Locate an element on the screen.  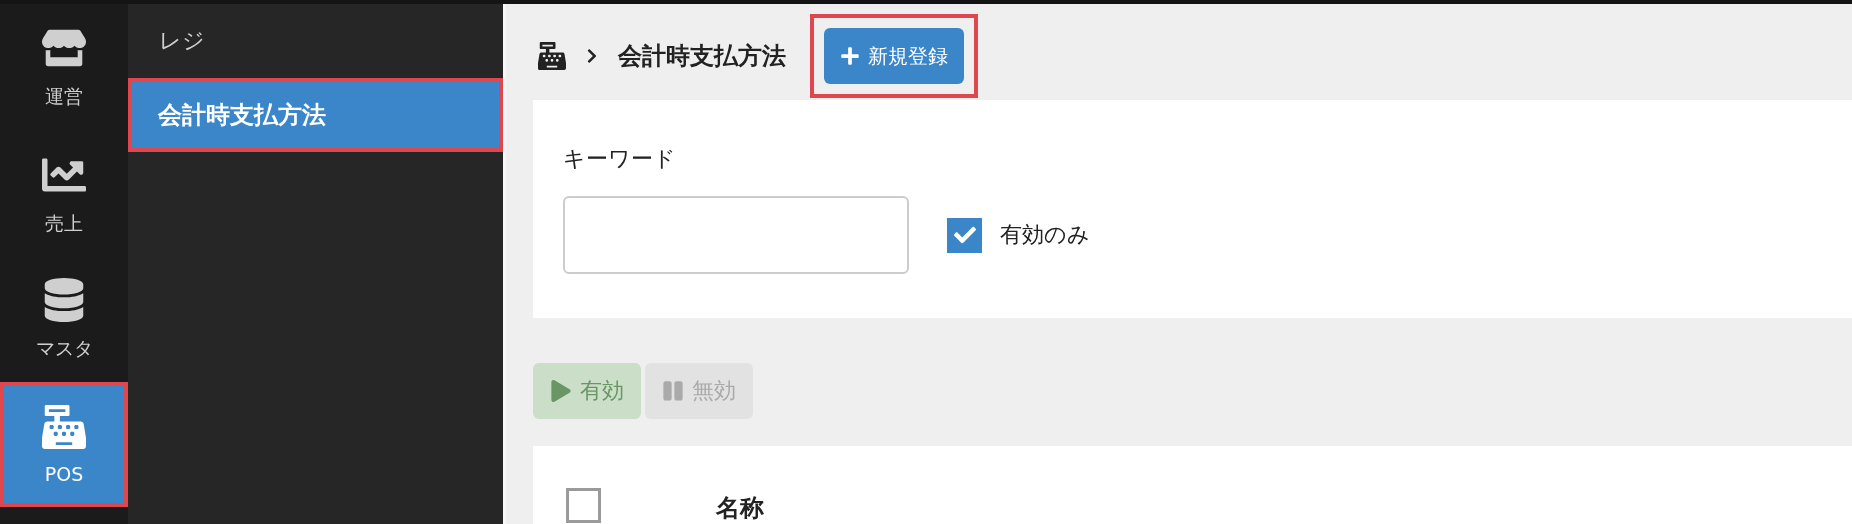
checkbox-label: 有効のみ is located at coordinates (1045, 235).